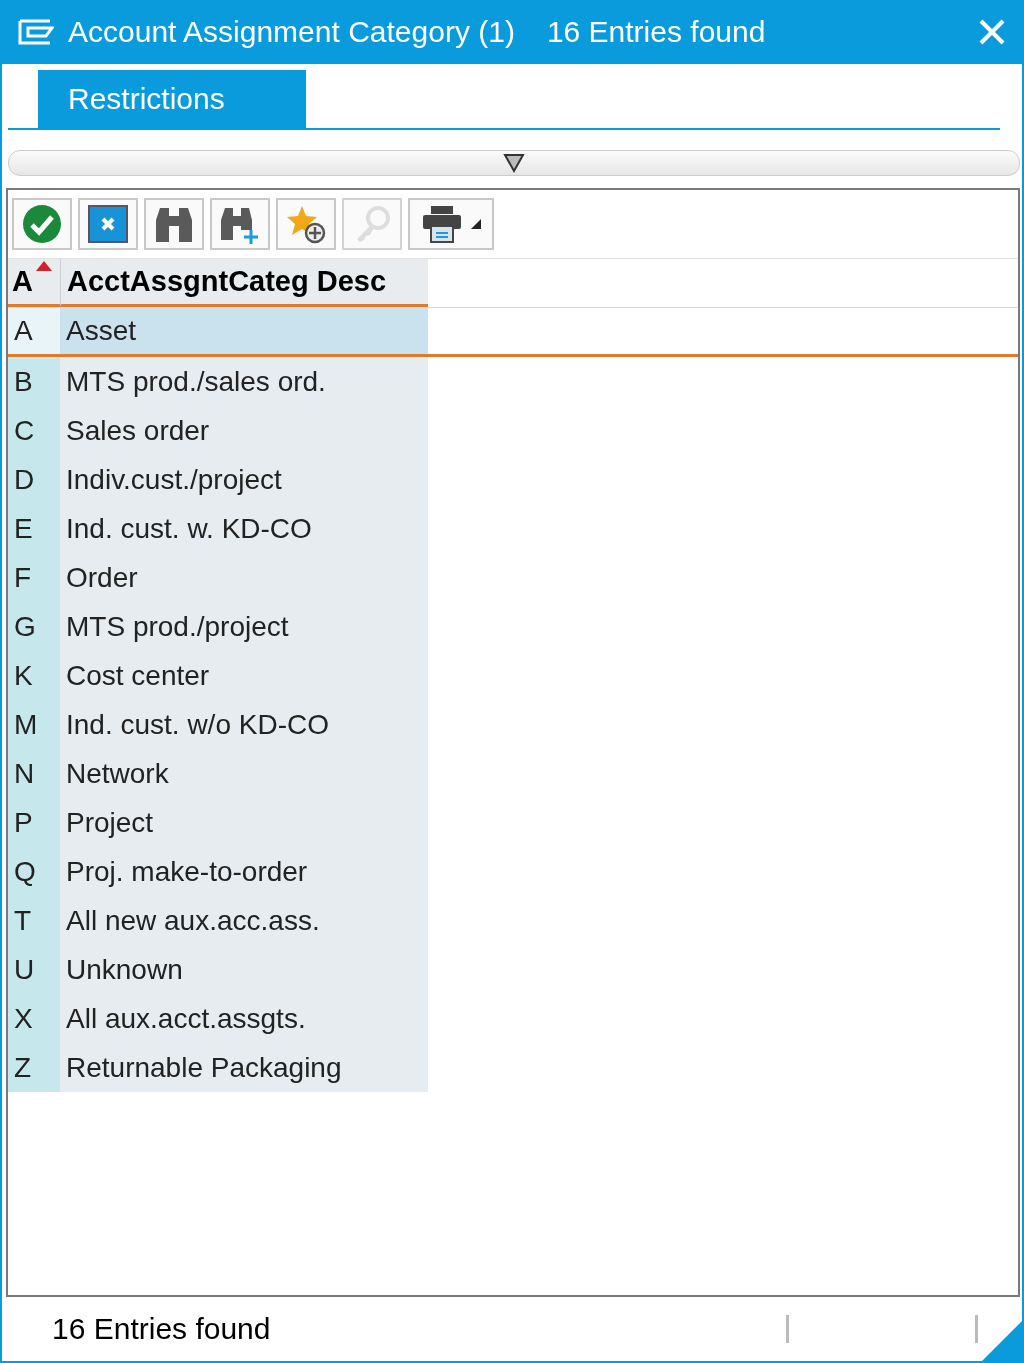 The height and width of the screenshot is (1363, 1024). Describe the element at coordinates (513, 920) in the screenshot. I see `table-row: T All new aux.acc.ass.` at that location.